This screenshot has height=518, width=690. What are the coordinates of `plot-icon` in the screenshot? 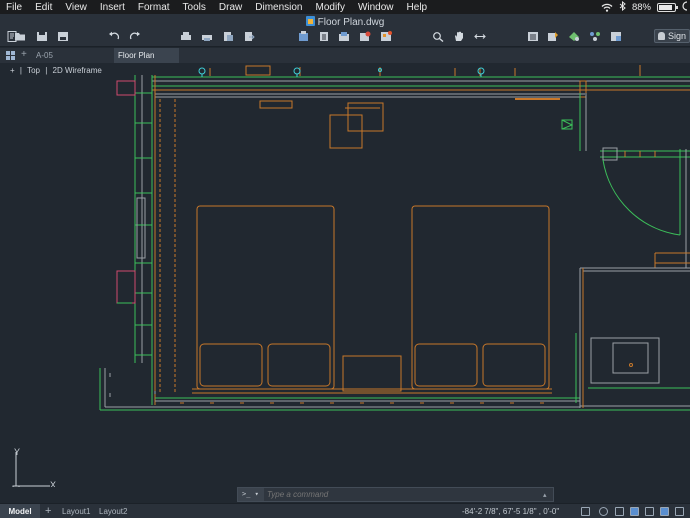 It's located at (207, 36).